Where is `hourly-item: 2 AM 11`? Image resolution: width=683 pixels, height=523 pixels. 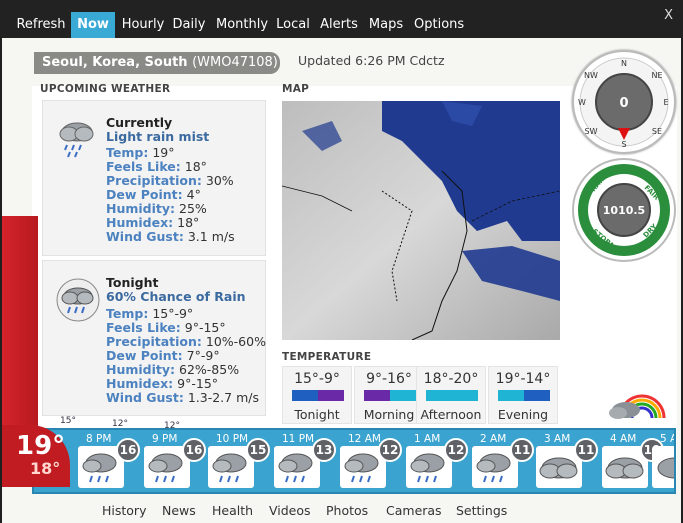
hourly-item: 2 AM 11 is located at coordinates (500, 461).